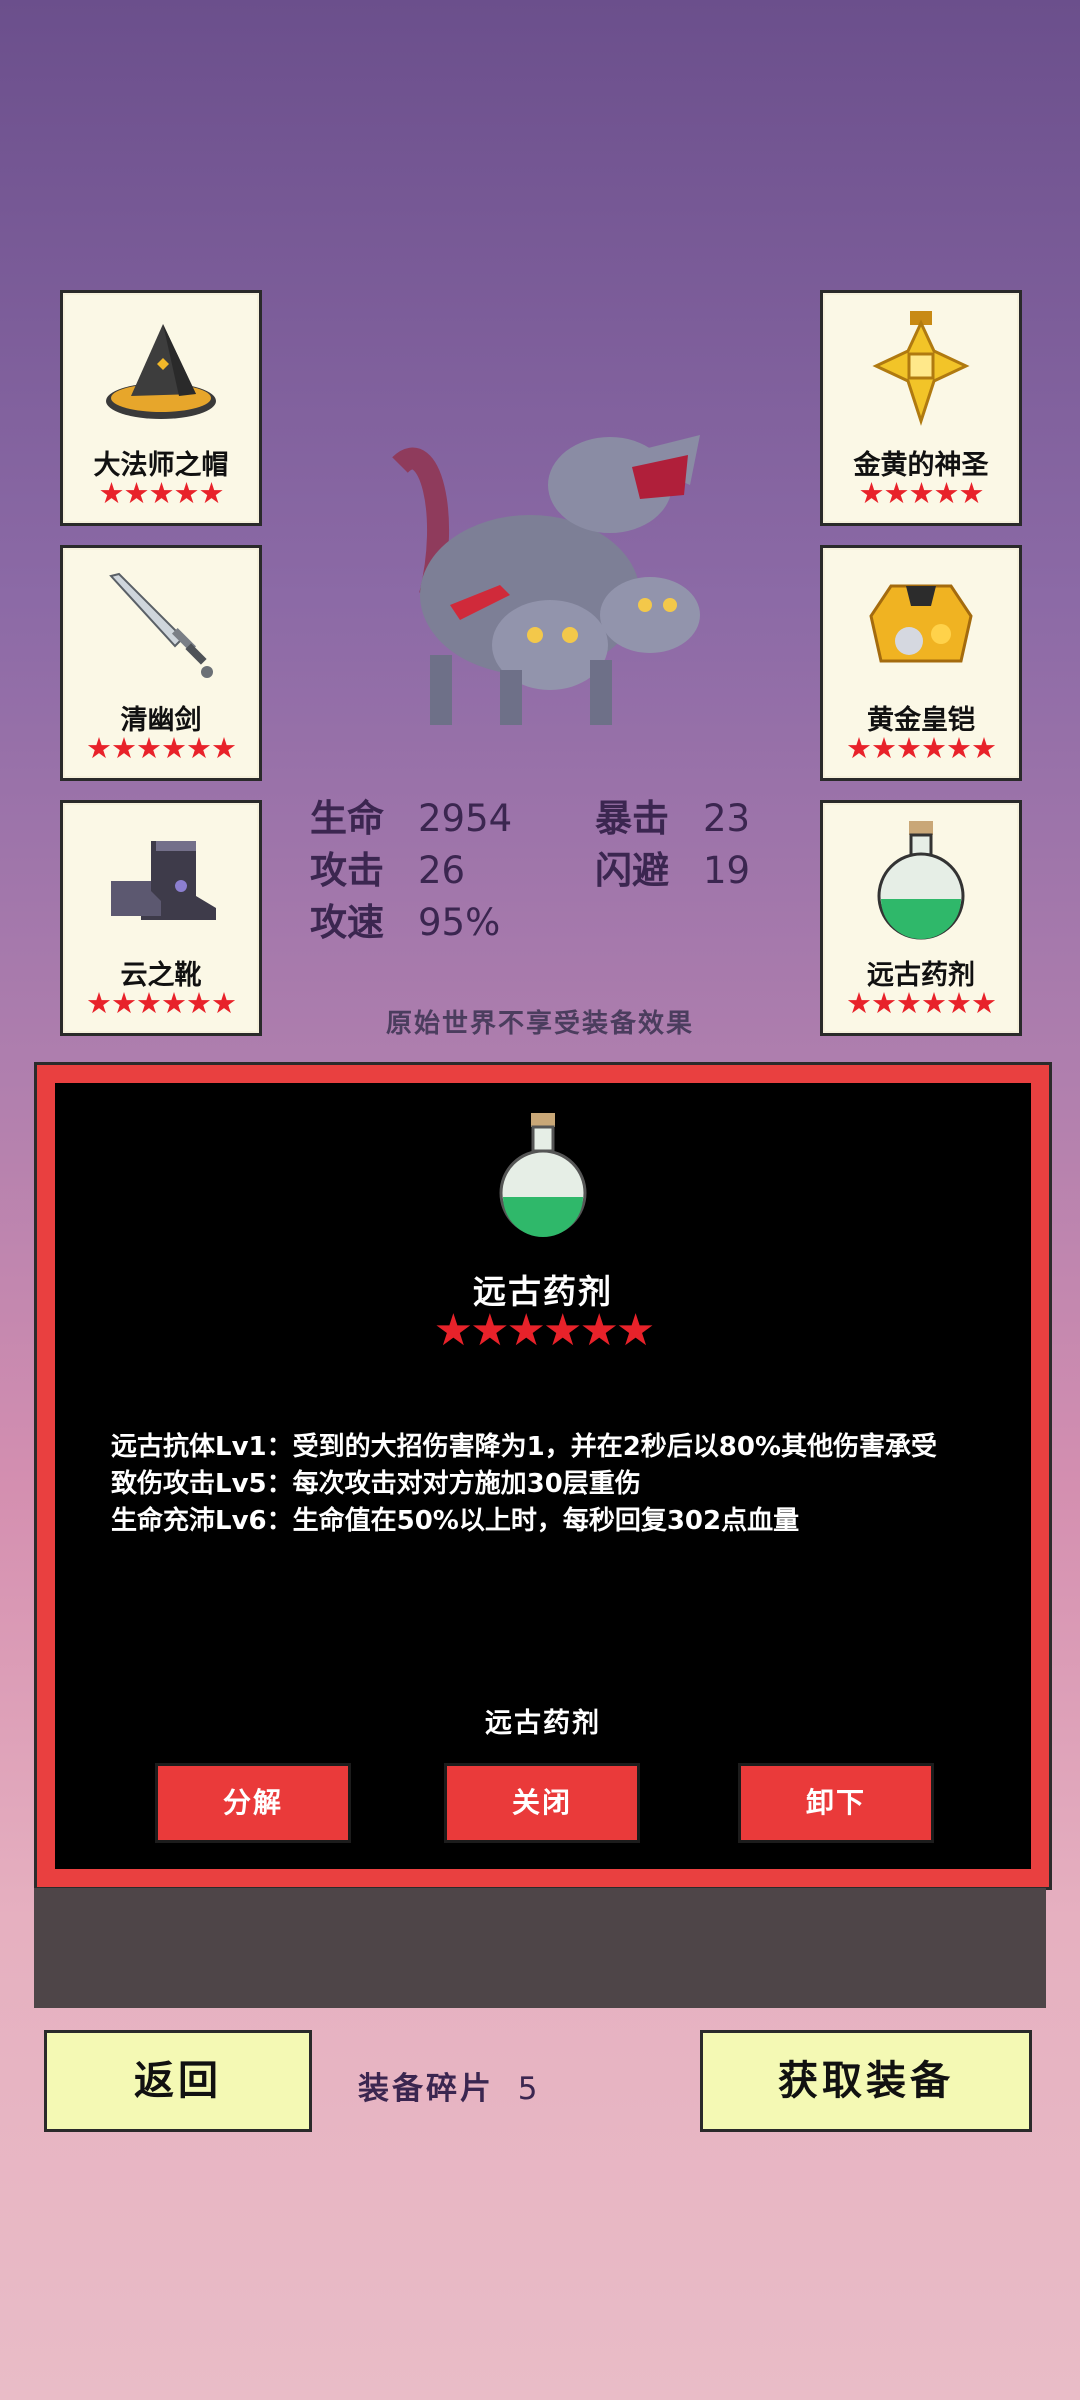  What do you see at coordinates (546, 580) in the screenshot?
I see `three-headed-dragon-icon` at bounding box center [546, 580].